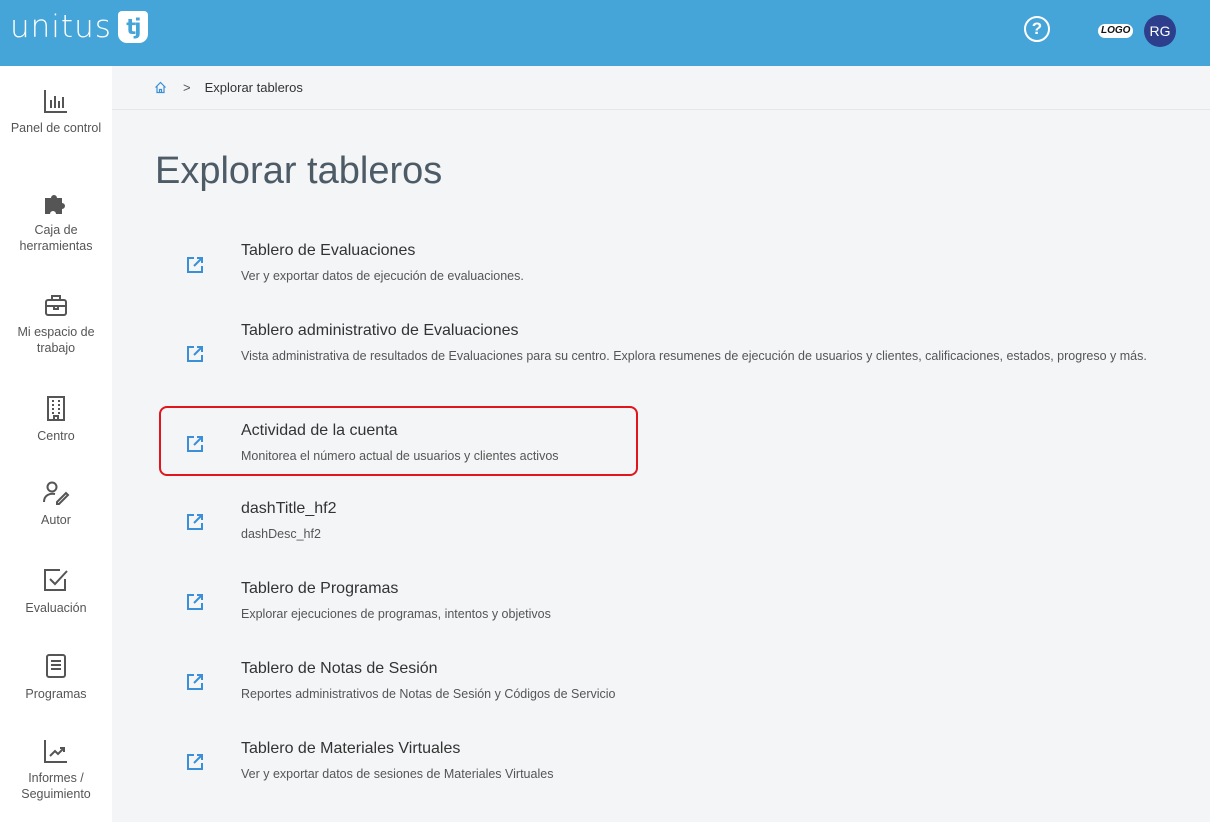 This screenshot has width=1210, height=822. What do you see at coordinates (56, 436) in the screenshot?
I see `sidebar-item-label: Centro` at bounding box center [56, 436].